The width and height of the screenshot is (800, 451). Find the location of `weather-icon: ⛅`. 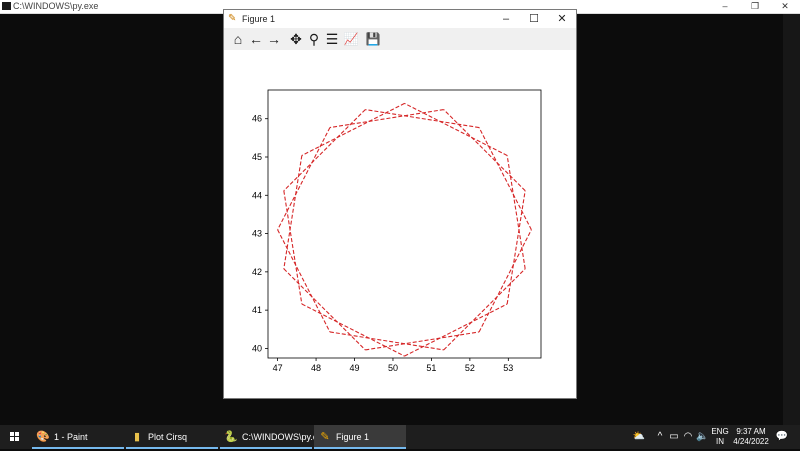

weather-icon: ⛅ is located at coordinates (639, 437).